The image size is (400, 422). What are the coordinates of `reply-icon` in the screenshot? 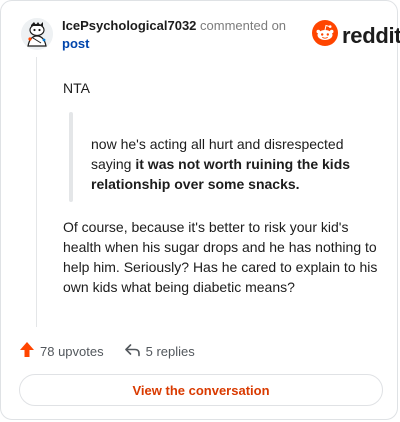 It's located at (132, 351).